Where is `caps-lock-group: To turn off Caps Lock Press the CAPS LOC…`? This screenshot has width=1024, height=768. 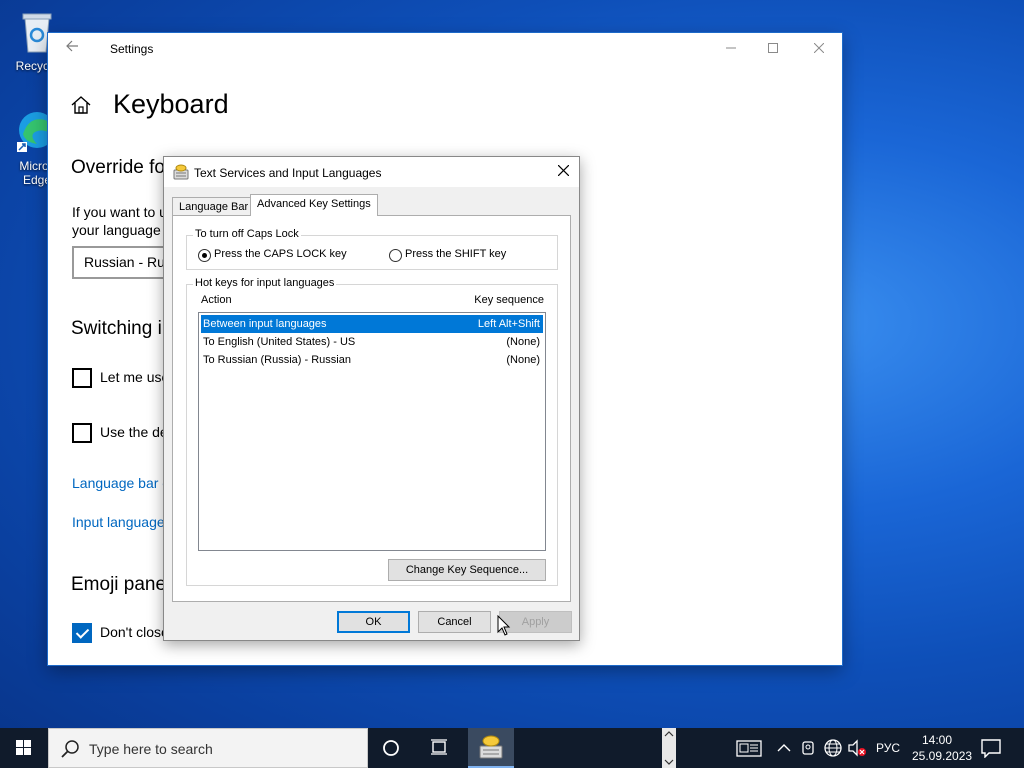
caps-lock-group: To turn off Caps Lock Press the CAPS LOC… is located at coordinates (372, 249).